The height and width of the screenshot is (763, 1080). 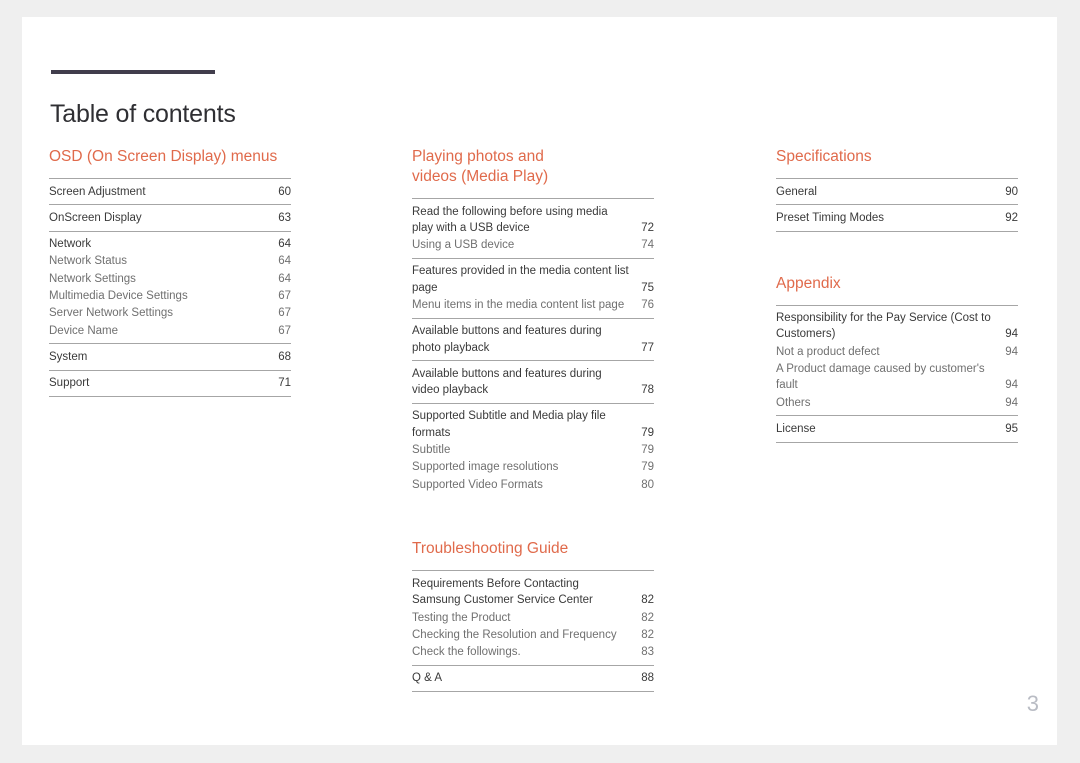 What do you see at coordinates (70, 244) in the screenshot?
I see `toc-entry-label: Network` at bounding box center [70, 244].